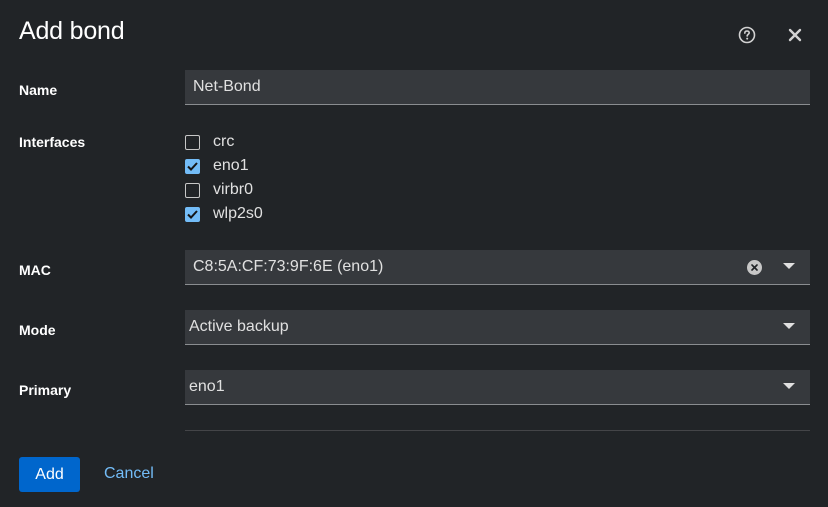 This screenshot has width=828, height=507. I want to click on interface-option-virbr0: virbr0, so click(219, 190).